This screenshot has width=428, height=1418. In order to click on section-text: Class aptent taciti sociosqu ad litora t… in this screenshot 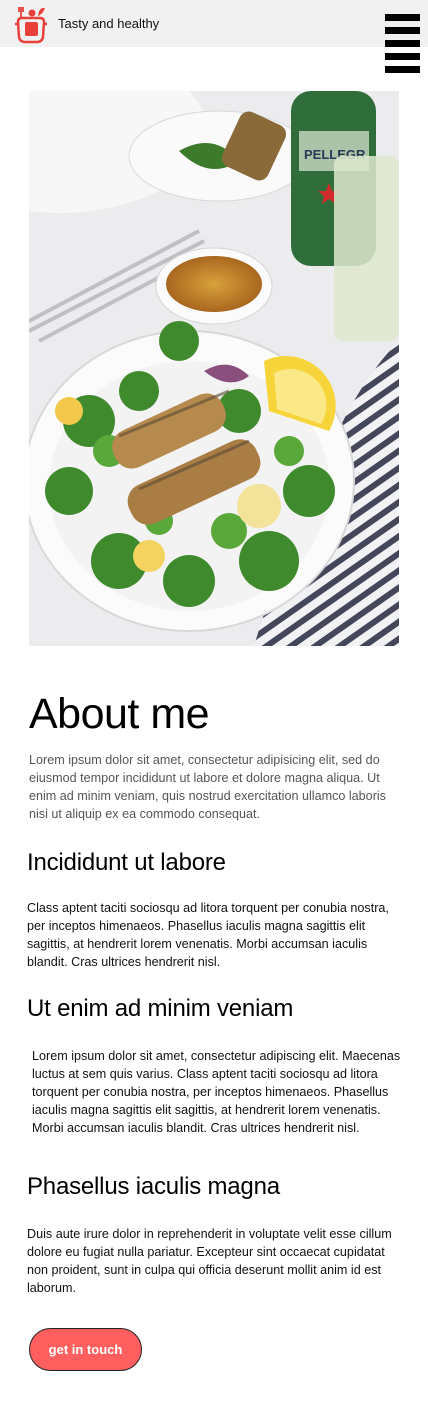, I will do `click(208, 935)`.